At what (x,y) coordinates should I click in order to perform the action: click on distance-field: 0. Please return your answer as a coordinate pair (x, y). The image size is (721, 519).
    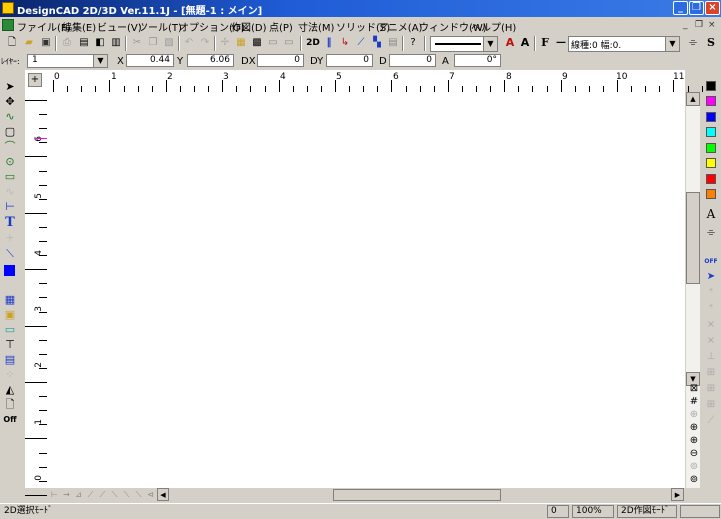
    Looking at the image, I should click on (412, 60).